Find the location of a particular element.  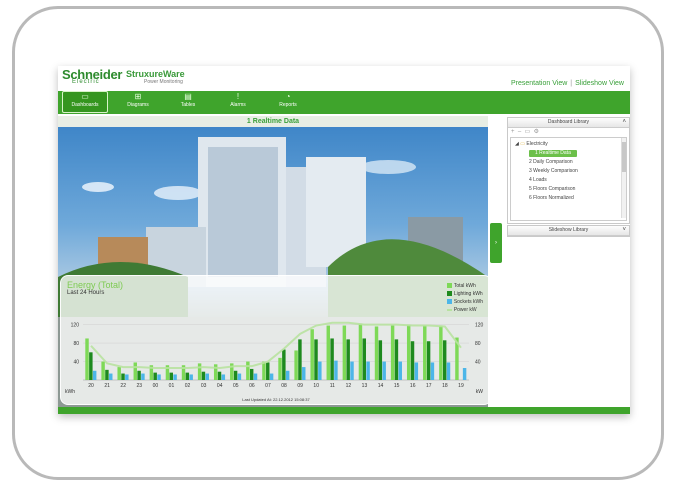

slideshow-library-title: Slideshow Library is located at coordinates (568, 230).